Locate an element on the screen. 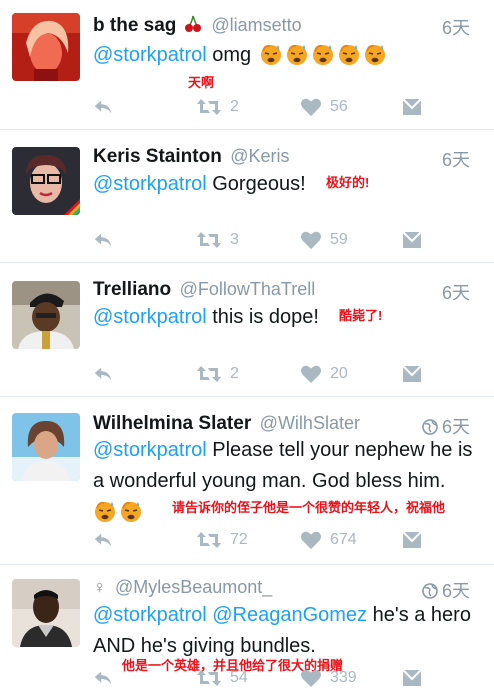 This screenshot has width=494, height=700. tweet-body: this is dope! is located at coordinates (265, 317).